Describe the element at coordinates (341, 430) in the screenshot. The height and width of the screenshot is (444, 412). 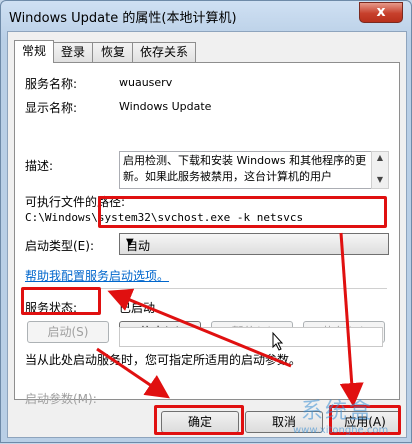
I see `watermark-url: www.xitonghe.com` at that location.